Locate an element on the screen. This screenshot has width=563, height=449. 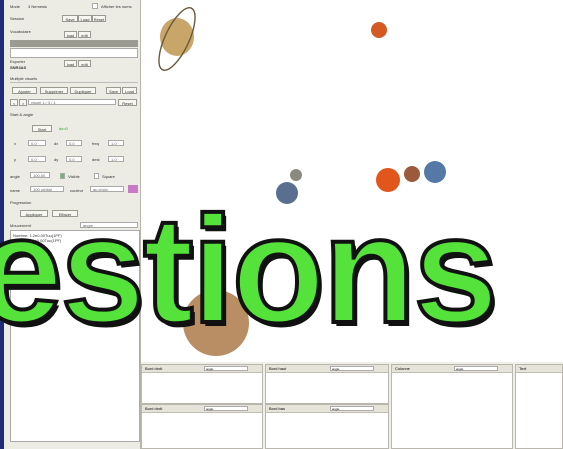
field-dx-label: dx is located at coordinates (56, 143).